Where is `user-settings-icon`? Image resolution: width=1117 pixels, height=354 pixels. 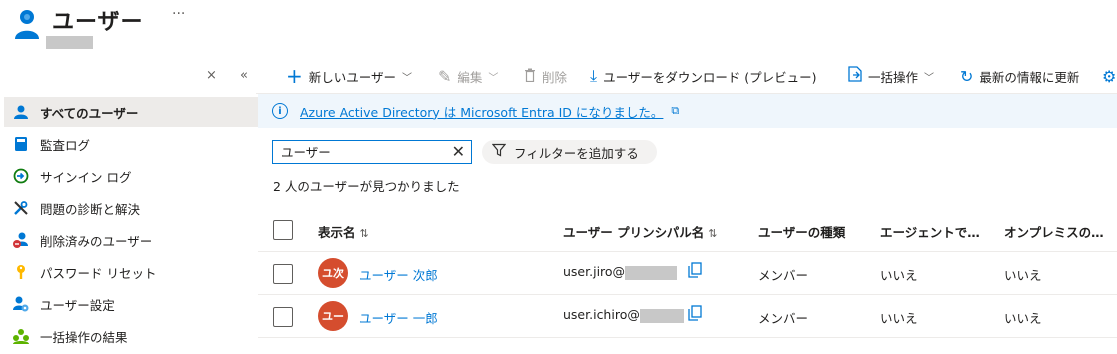
user-settings-icon is located at coordinates (21, 304).